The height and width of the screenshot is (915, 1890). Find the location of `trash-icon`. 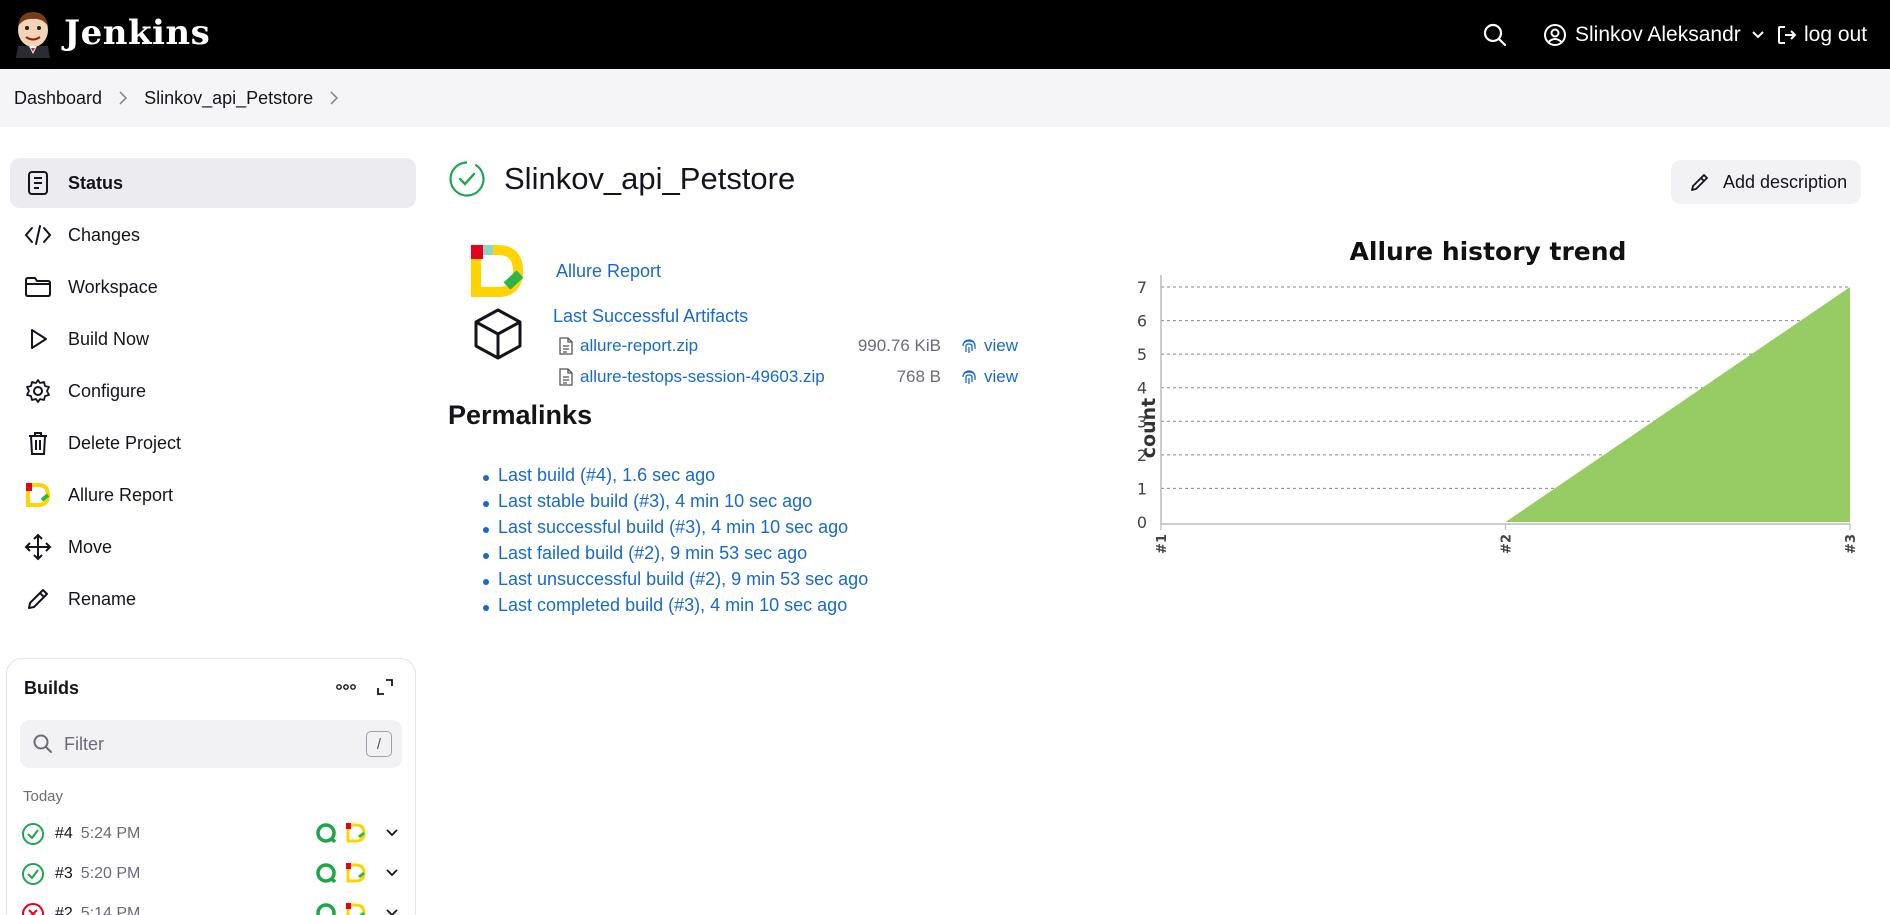

trash-icon is located at coordinates (38, 443).